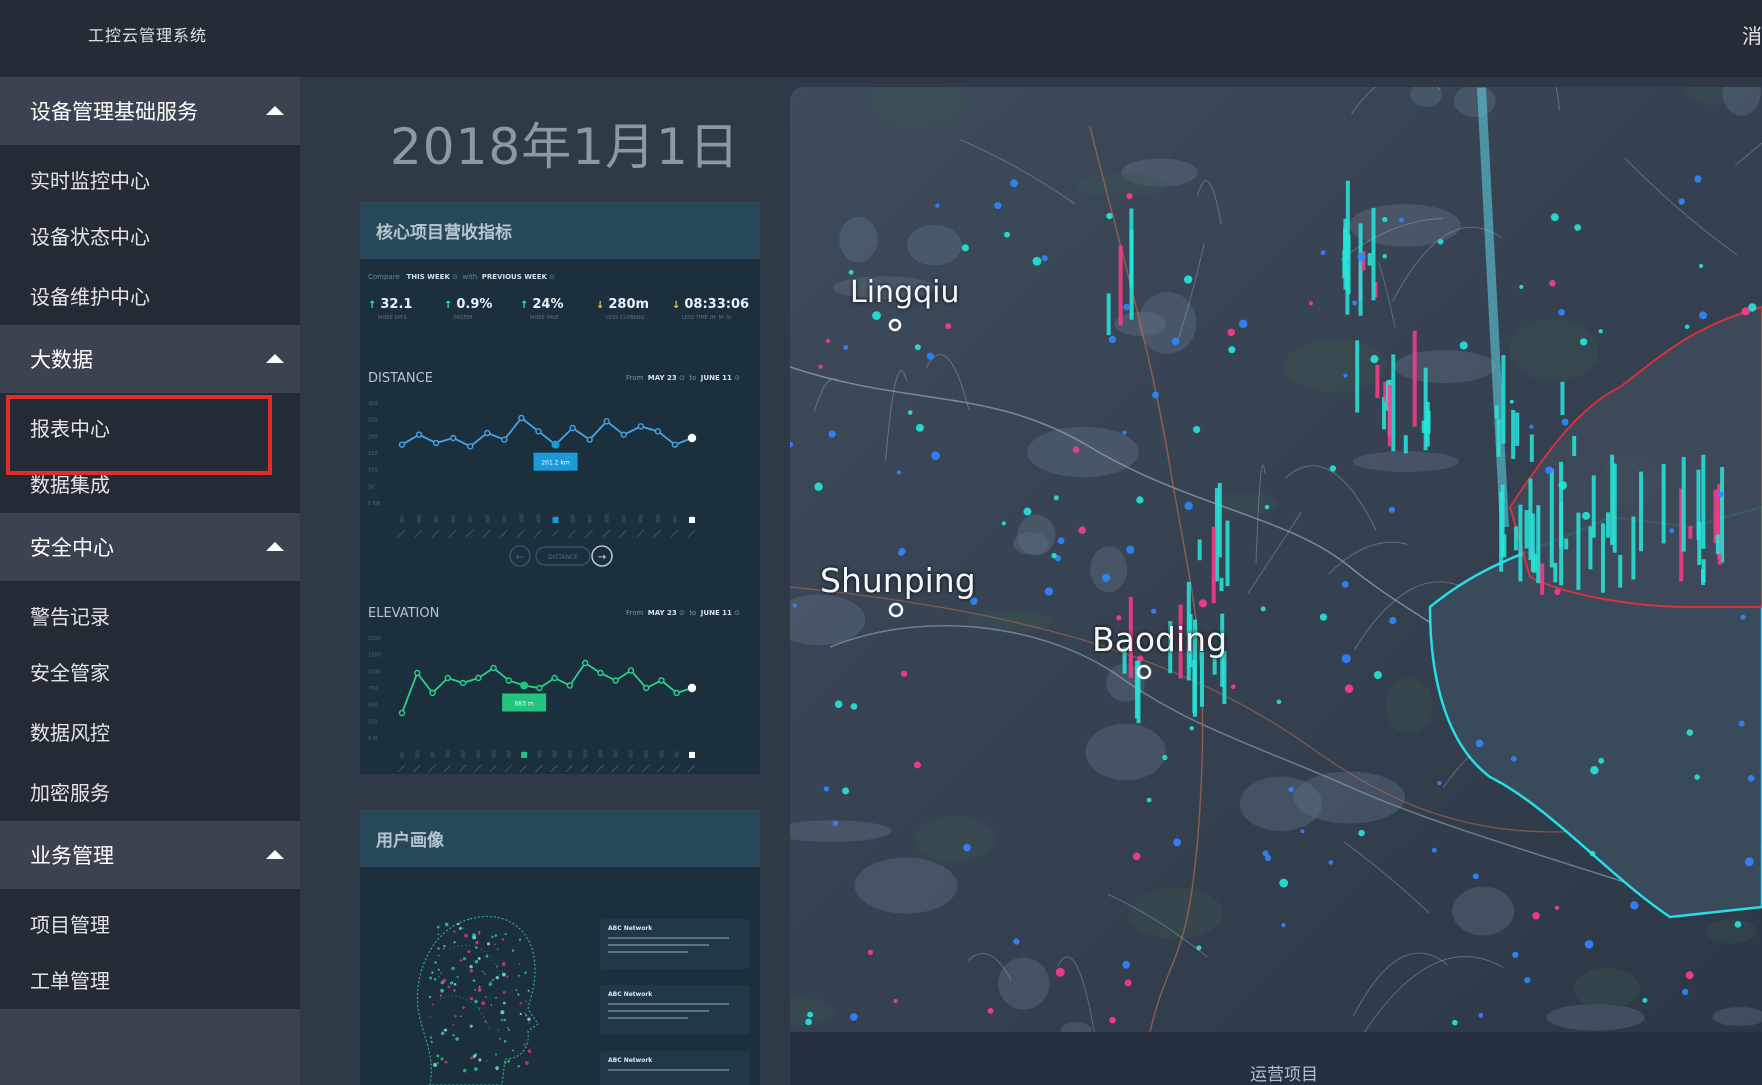 The width and height of the screenshot is (1762, 1085). Describe the element at coordinates (520, 557) in the screenshot. I see `prev-arrow-icon: ←` at that location.